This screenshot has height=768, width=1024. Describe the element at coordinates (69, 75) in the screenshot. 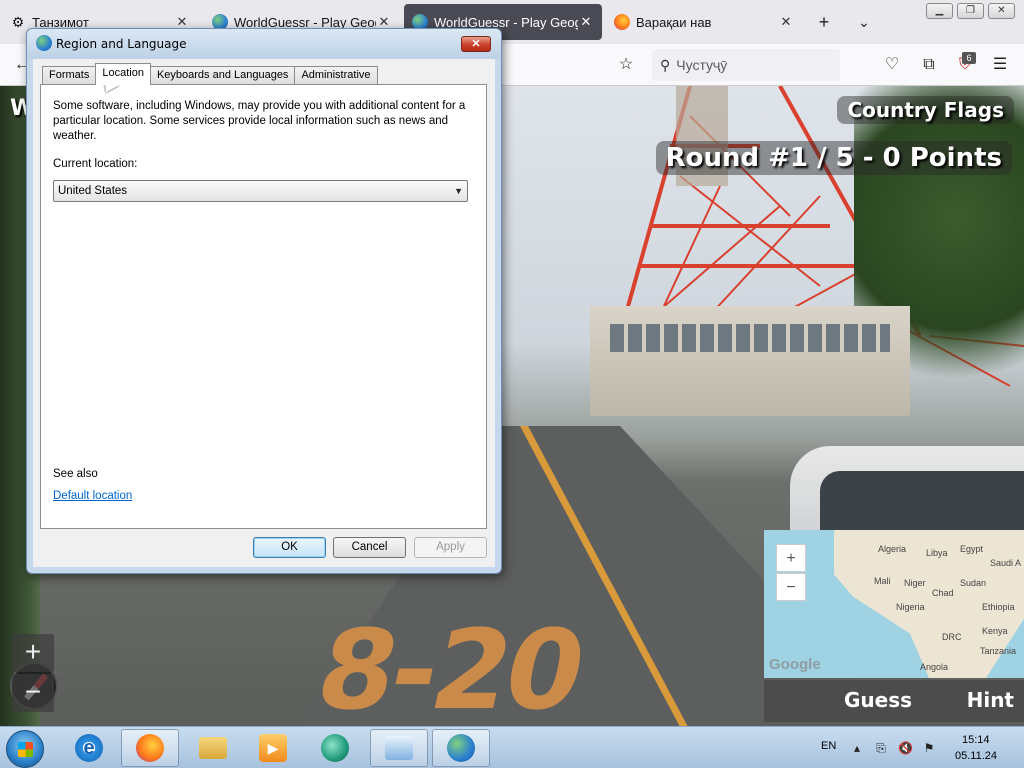

I see `tab-formats: Formats` at that location.